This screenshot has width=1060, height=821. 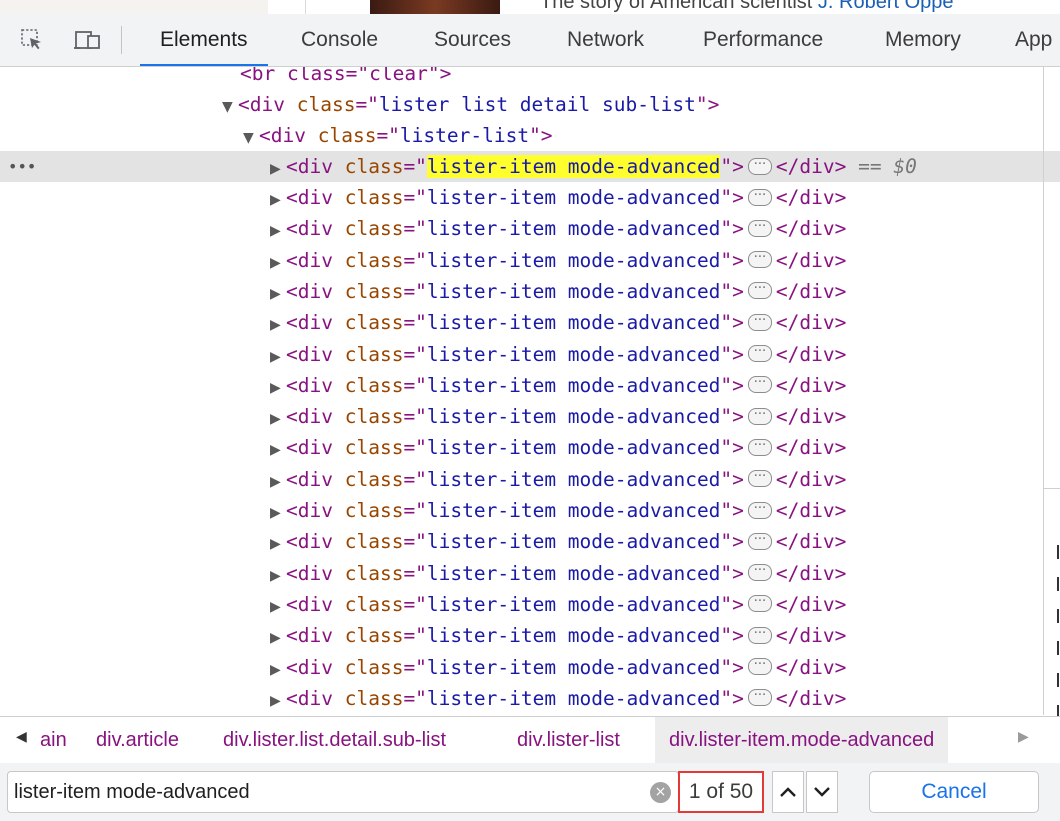 What do you see at coordinates (530, 135) in the screenshot?
I see `dom-node-lister-list: ▼ <div class="lister-list">` at bounding box center [530, 135].